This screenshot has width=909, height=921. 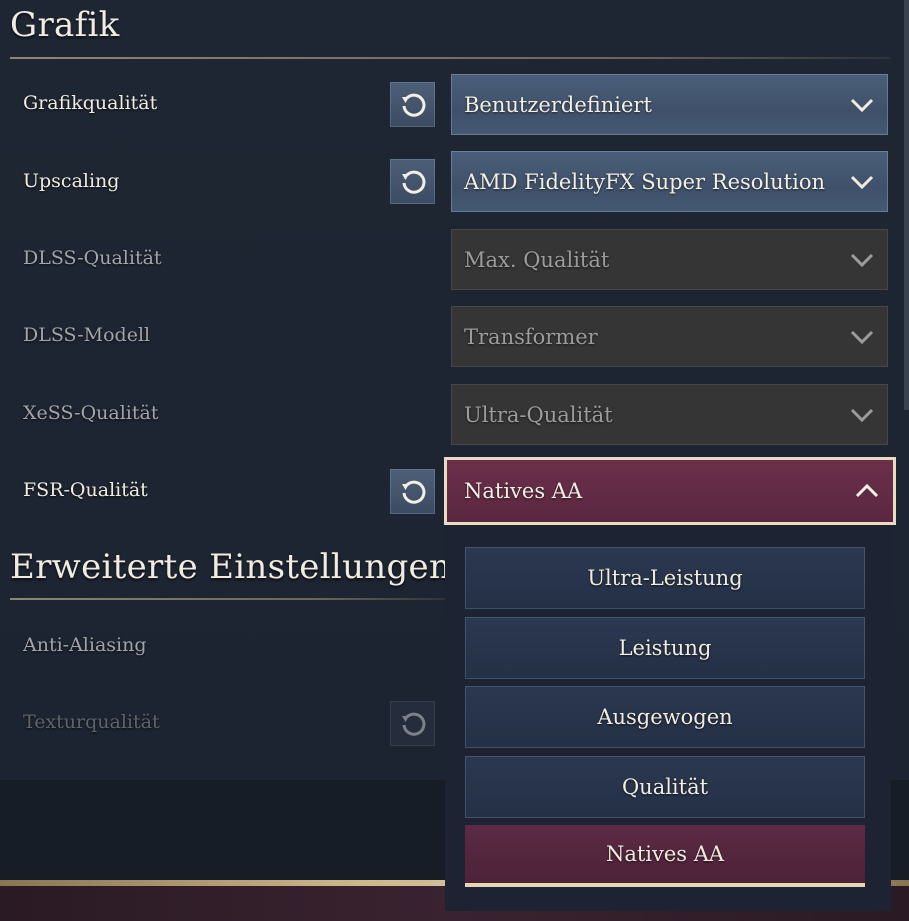 What do you see at coordinates (906, 205) in the screenshot?
I see `scrollbar` at bounding box center [906, 205].